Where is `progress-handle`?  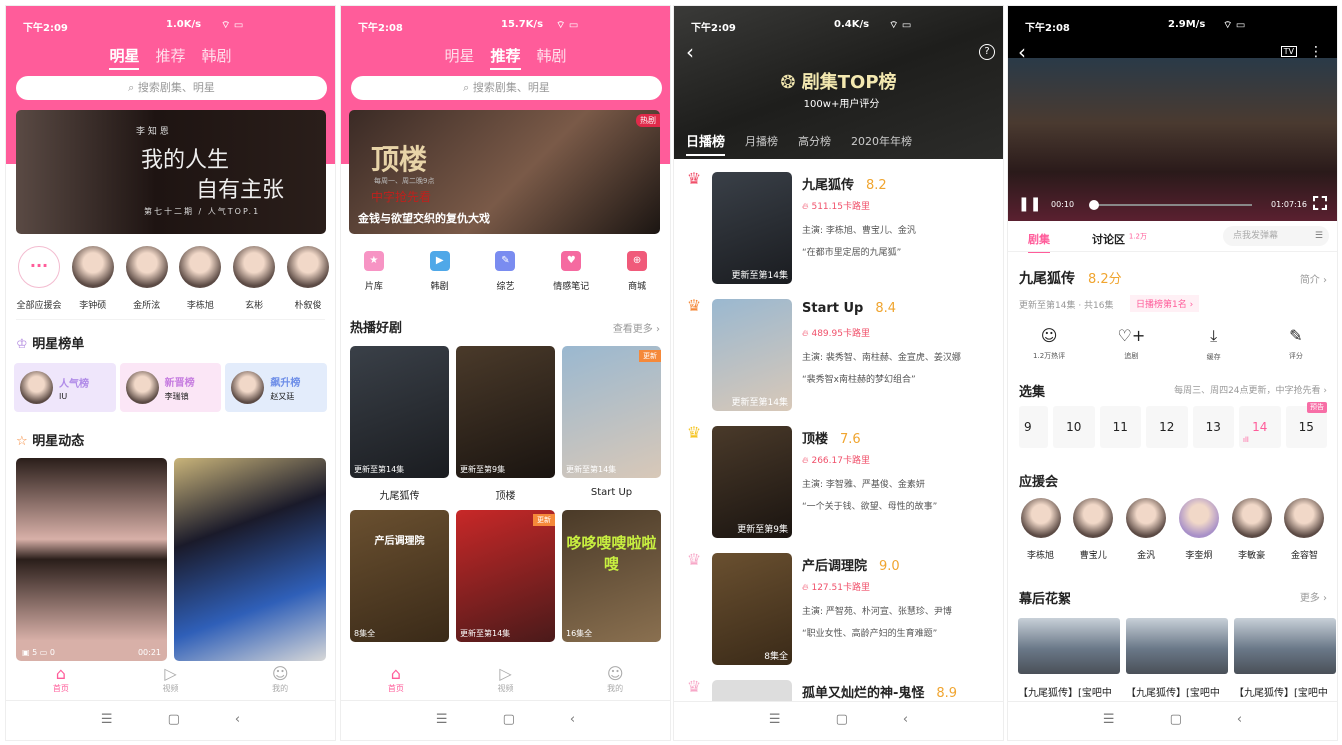 progress-handle is located at coordinates (1093, 205).